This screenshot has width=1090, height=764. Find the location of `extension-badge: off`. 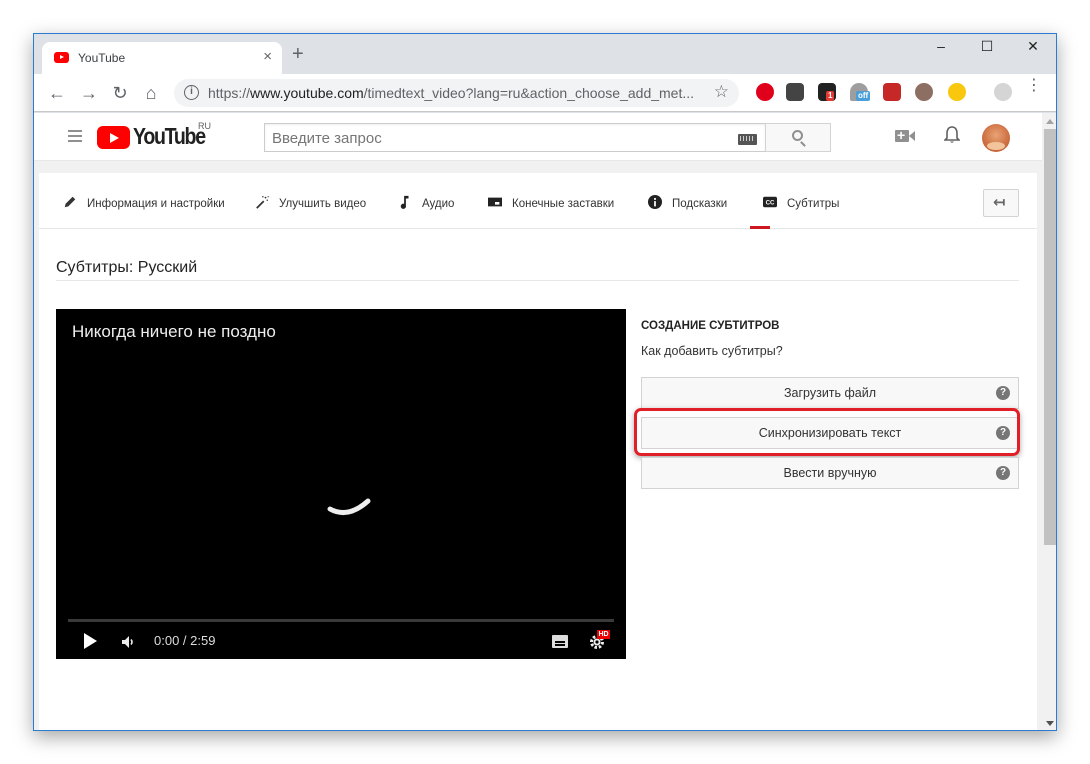

extension-badge: off is located at coordinates (863, 96).